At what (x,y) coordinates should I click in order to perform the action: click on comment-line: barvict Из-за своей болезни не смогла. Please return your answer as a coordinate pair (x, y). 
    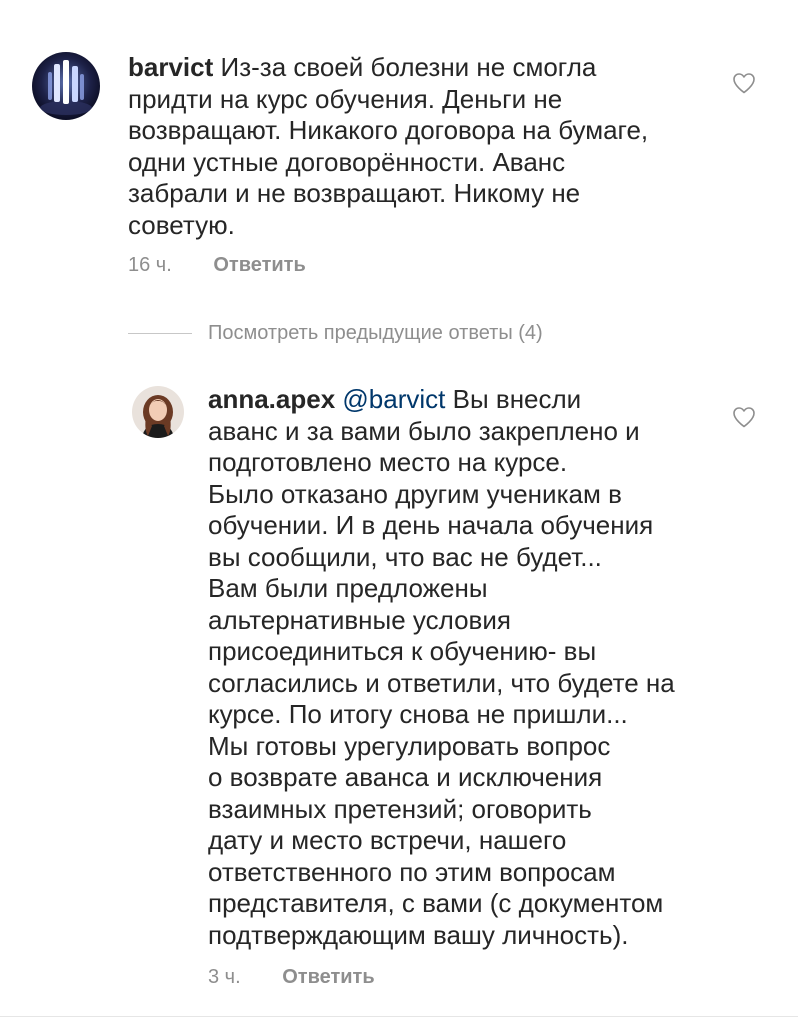
    Looking at the image, I should click on (388, 68).